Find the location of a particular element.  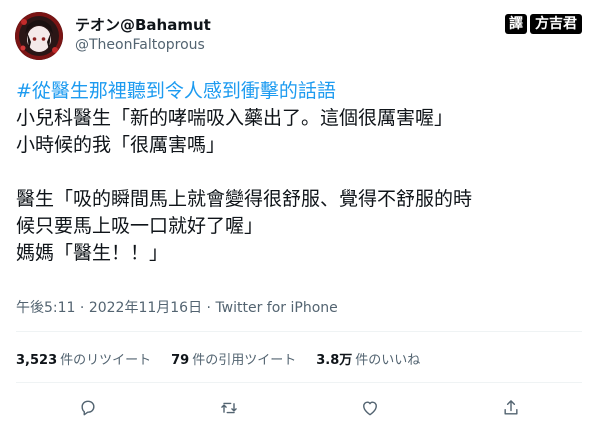

display-name: テオン@Bahamut is located at coordinates (143, 24).